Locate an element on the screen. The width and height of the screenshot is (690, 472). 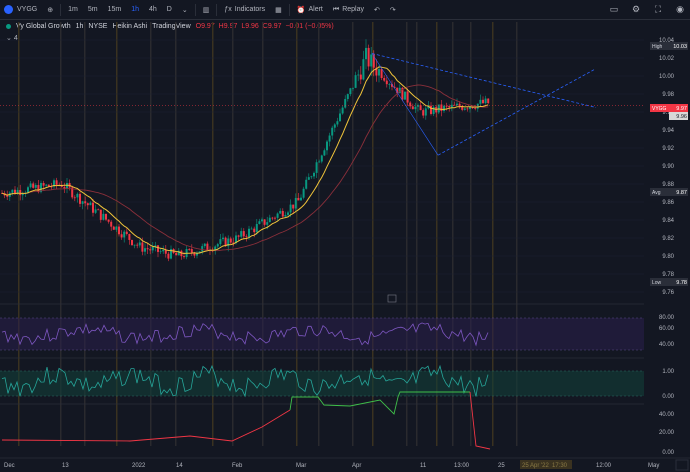
fullscreen-icon: ⛶ is located at coordinates (658, 9).